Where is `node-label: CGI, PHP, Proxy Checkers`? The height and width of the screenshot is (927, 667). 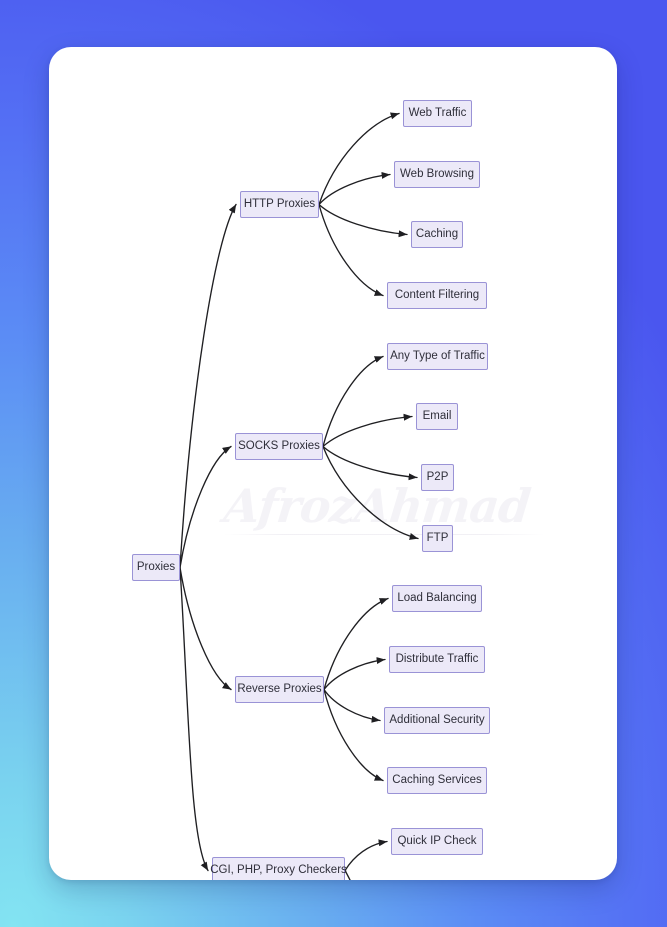 node-label: CGI, PHP, Proxy Checkers is located at coordinates (278, 869).